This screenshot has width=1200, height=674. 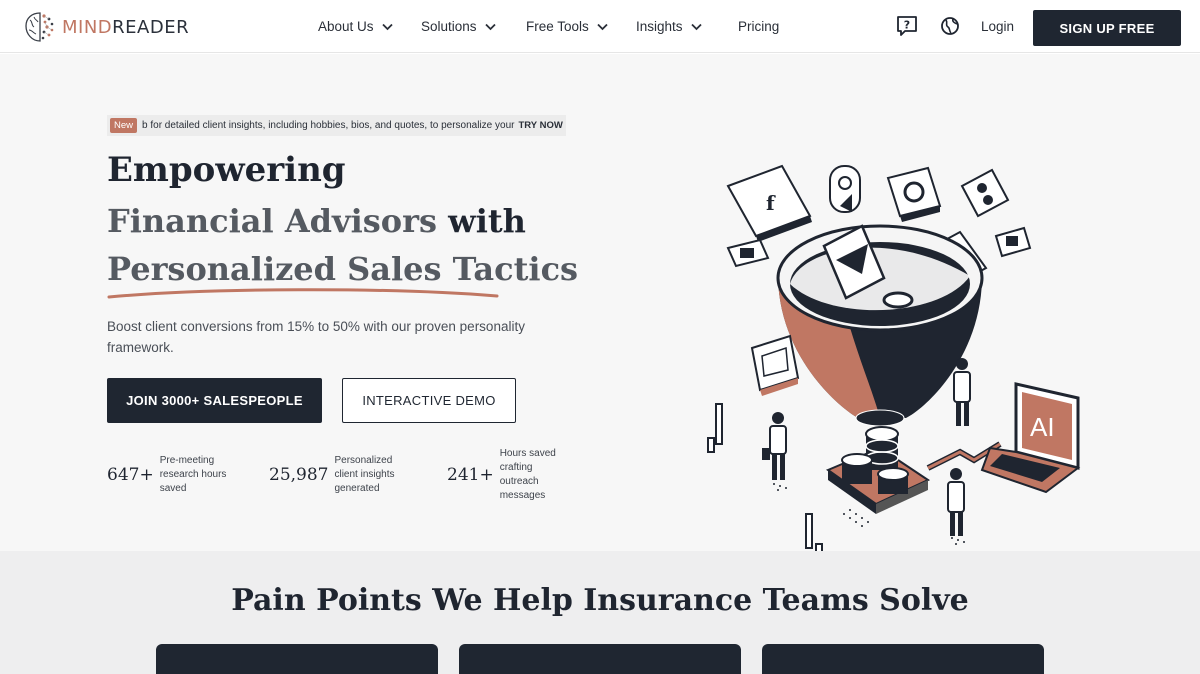 I want to click on stat-label: Pre-meeting research hours saved, so click(x=193, y=475).